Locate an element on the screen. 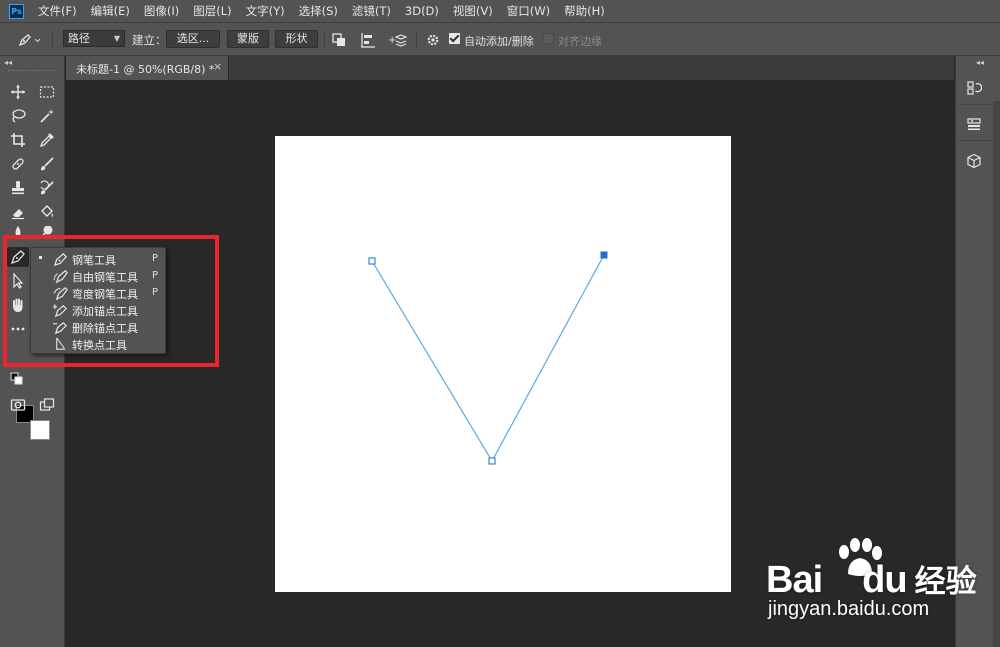 This screenshot has height=647, width=1000. magic-wand-icon is located at coordinates (47, 116).